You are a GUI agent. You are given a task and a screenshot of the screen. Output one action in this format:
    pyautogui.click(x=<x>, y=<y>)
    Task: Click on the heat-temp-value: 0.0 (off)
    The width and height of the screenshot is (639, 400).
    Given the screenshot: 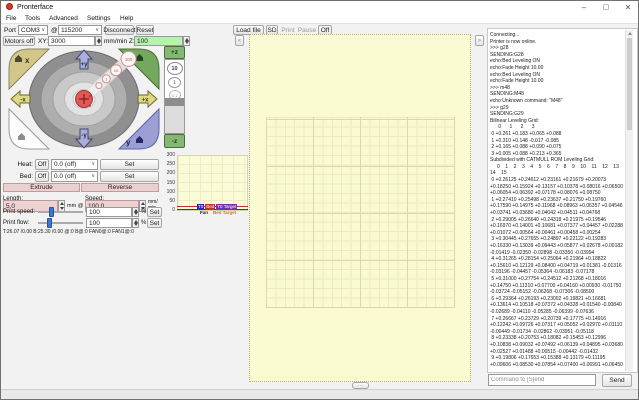 What is the action you would take?
    pyautogui.click(x=65, y=164)
    